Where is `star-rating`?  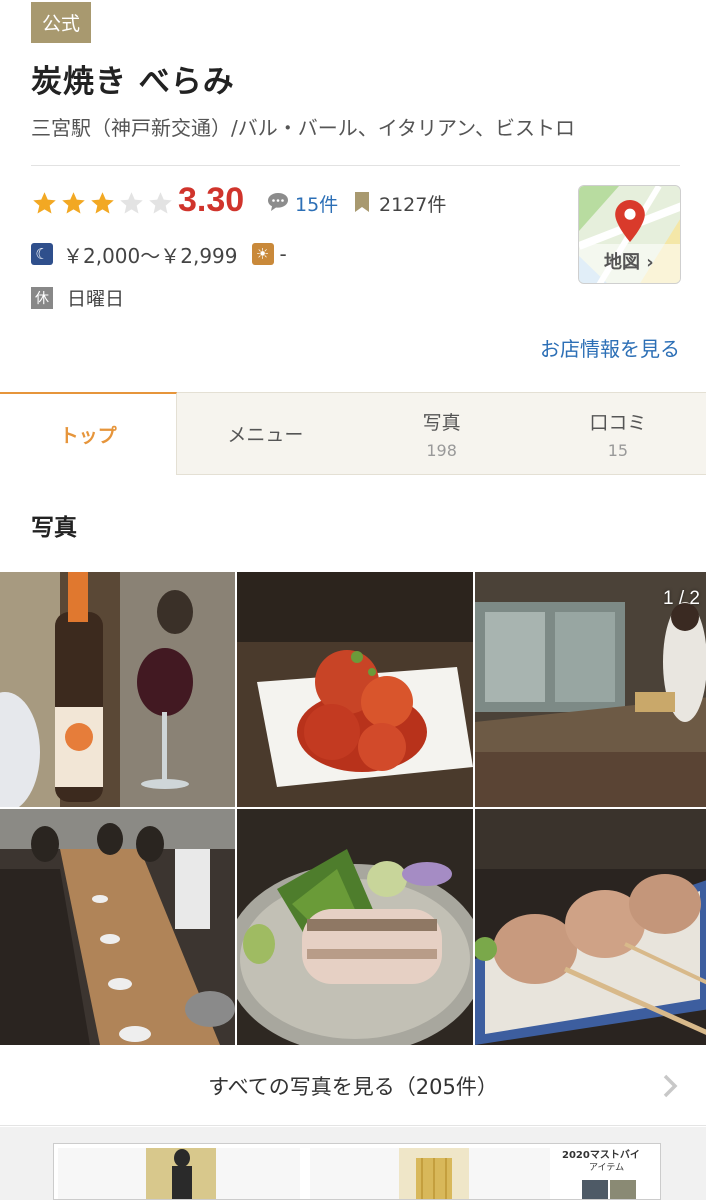
star-rating is located at coordinates (102, 203).